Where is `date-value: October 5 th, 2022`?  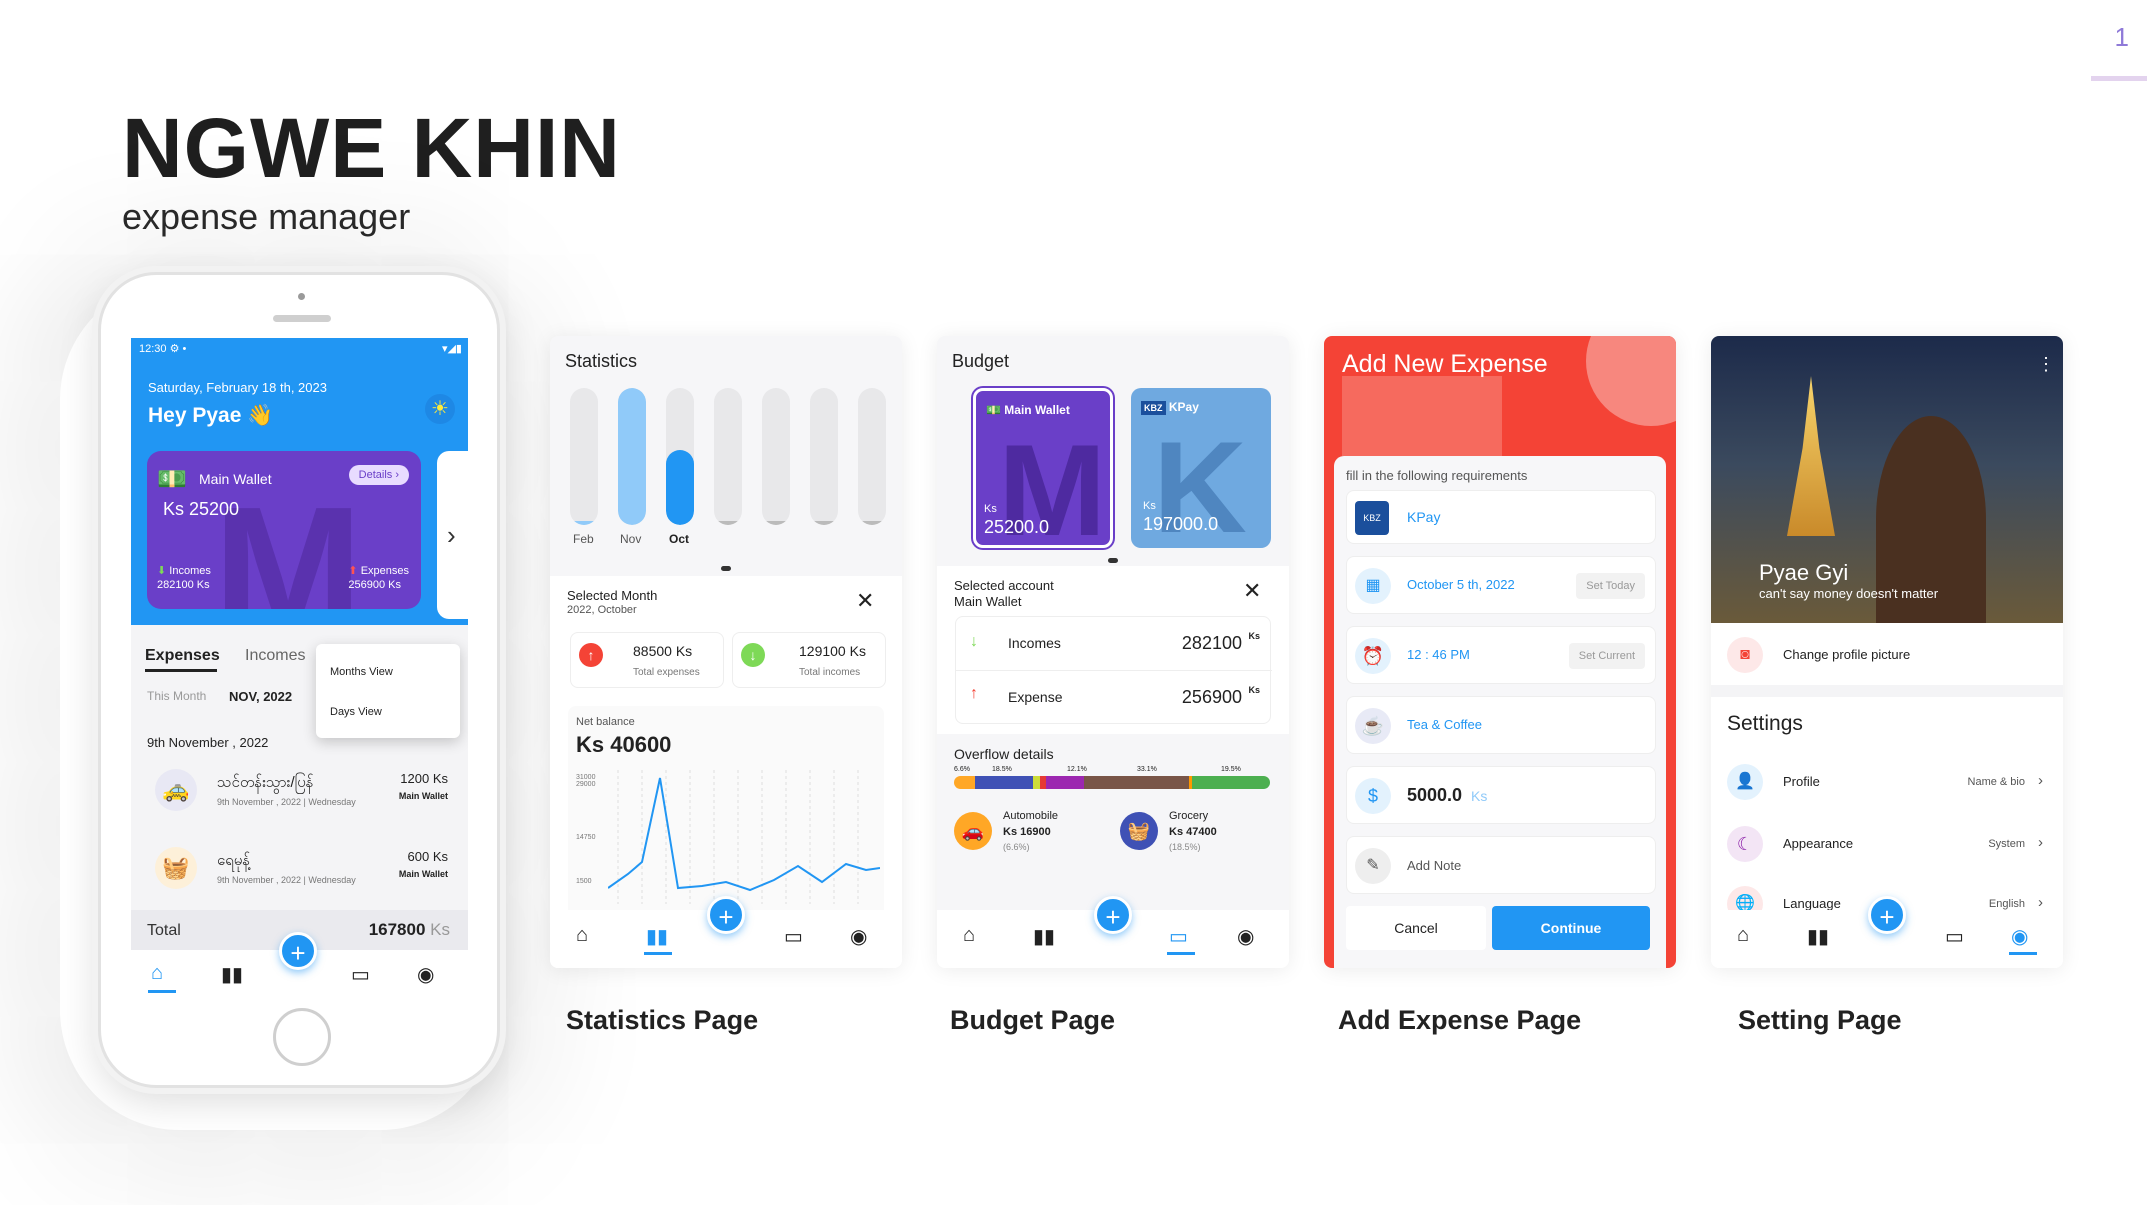 date-value: October 5 th, 2022 is located at coordinates (1461, 584).